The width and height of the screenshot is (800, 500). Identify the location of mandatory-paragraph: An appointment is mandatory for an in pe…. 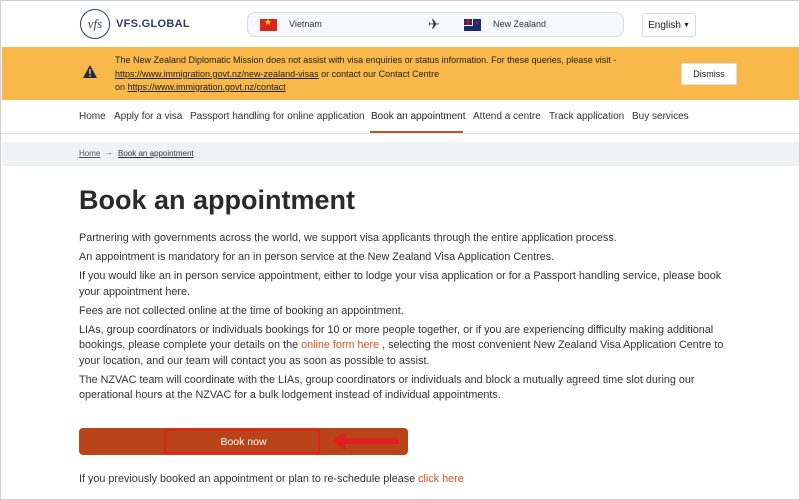
(317, 257).